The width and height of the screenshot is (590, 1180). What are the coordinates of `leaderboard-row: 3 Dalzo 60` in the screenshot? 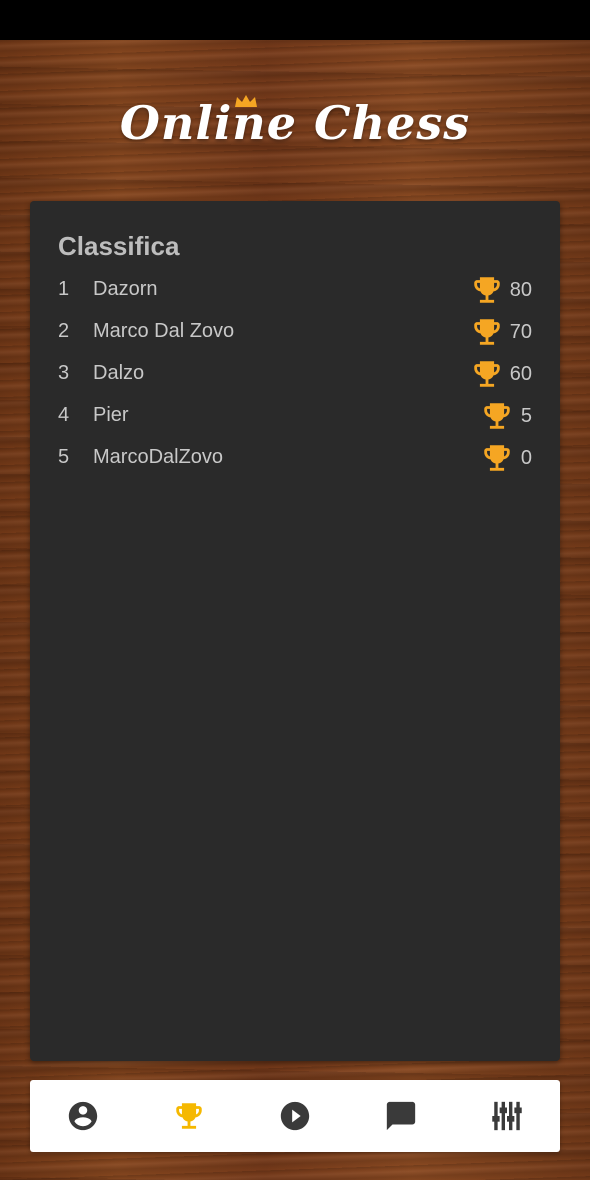 It's located at (295, 374).